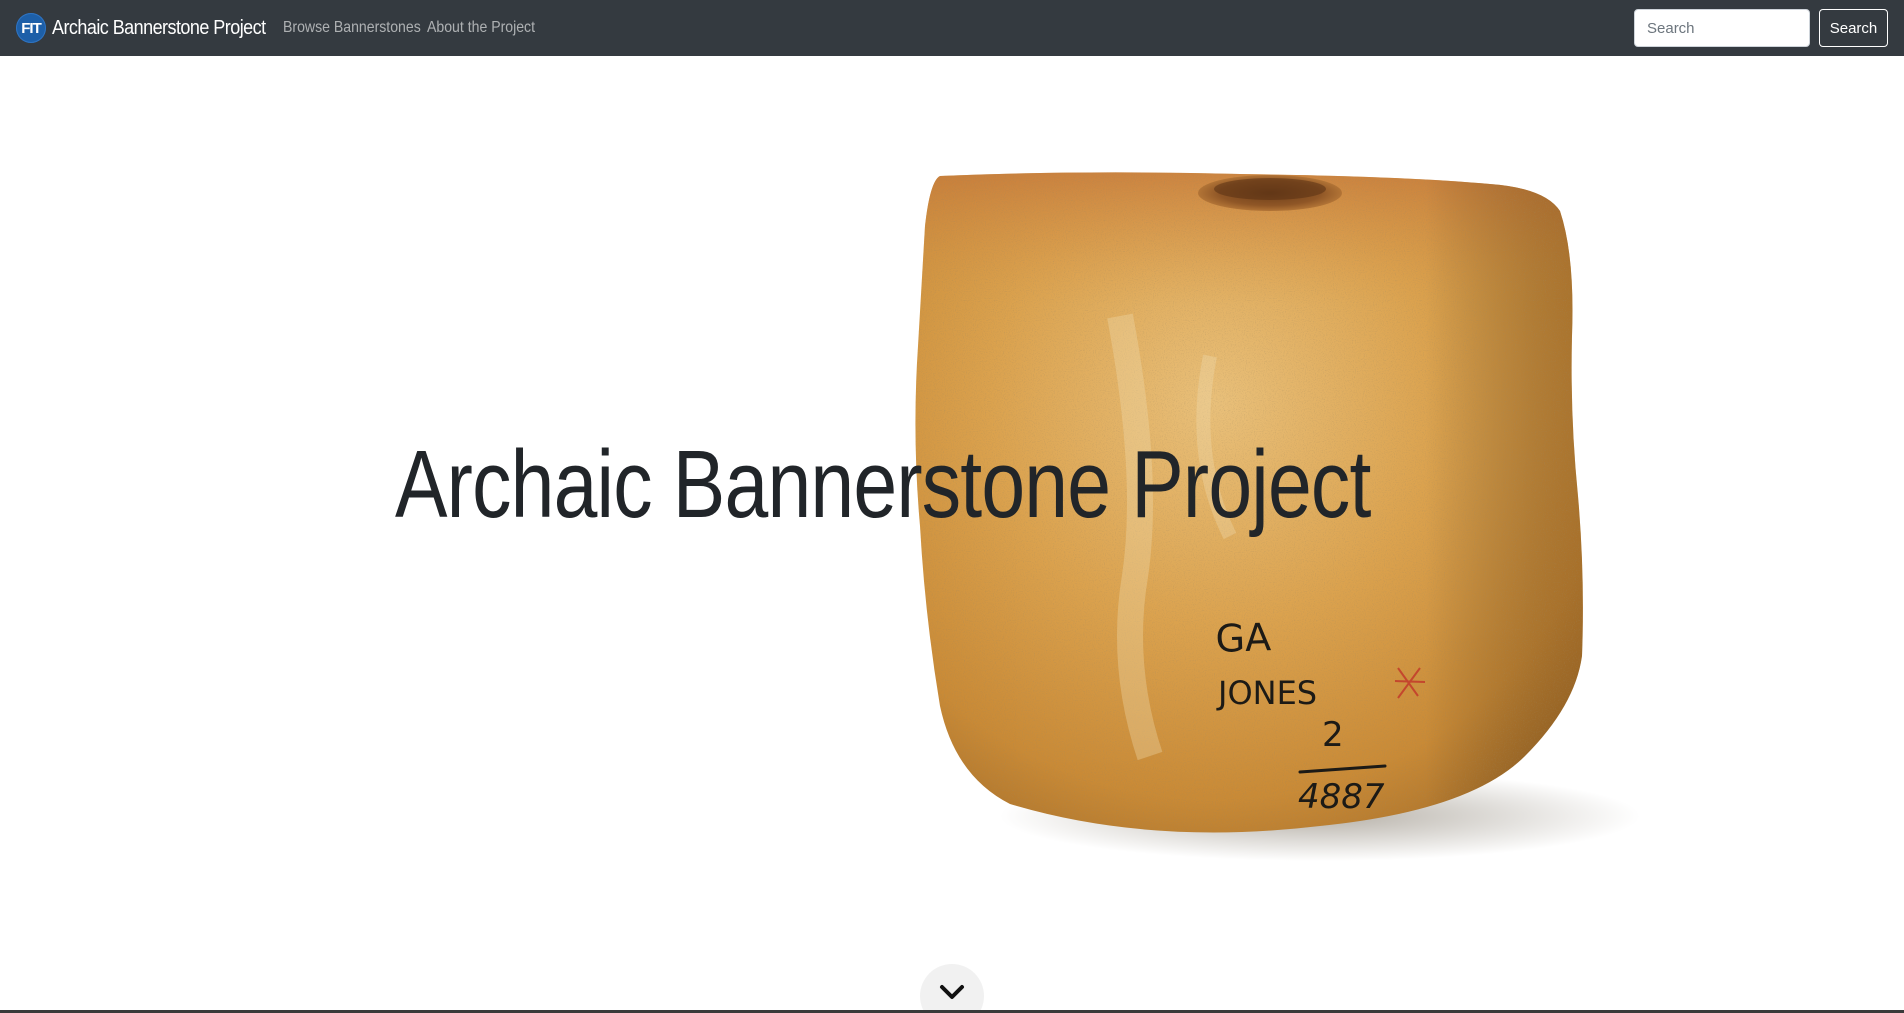  I want to click on search-input, so click(1722, 28).